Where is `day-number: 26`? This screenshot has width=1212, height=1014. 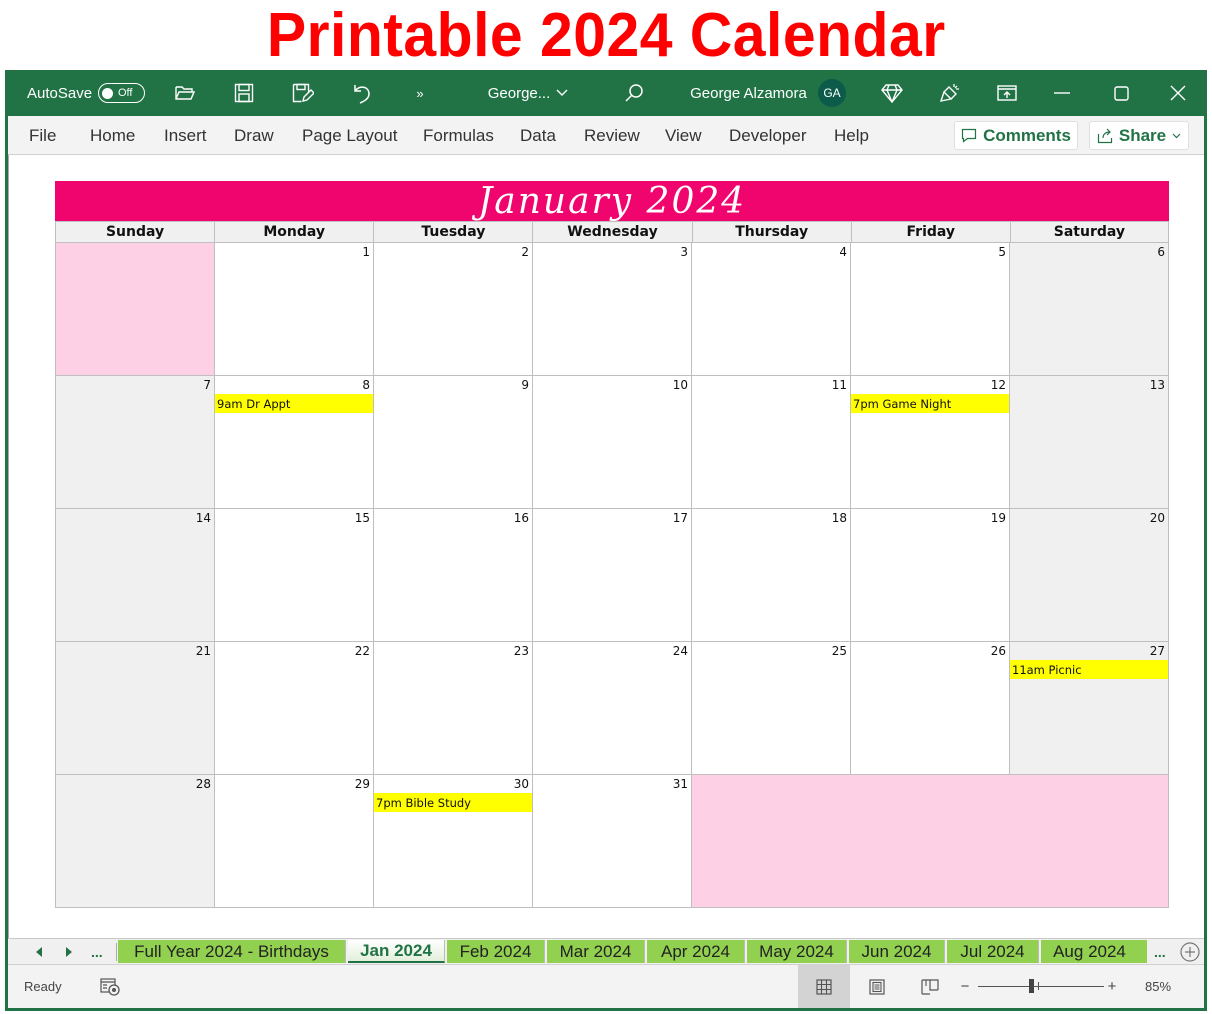 day-number: 26 is located at coordinates (998, 651).